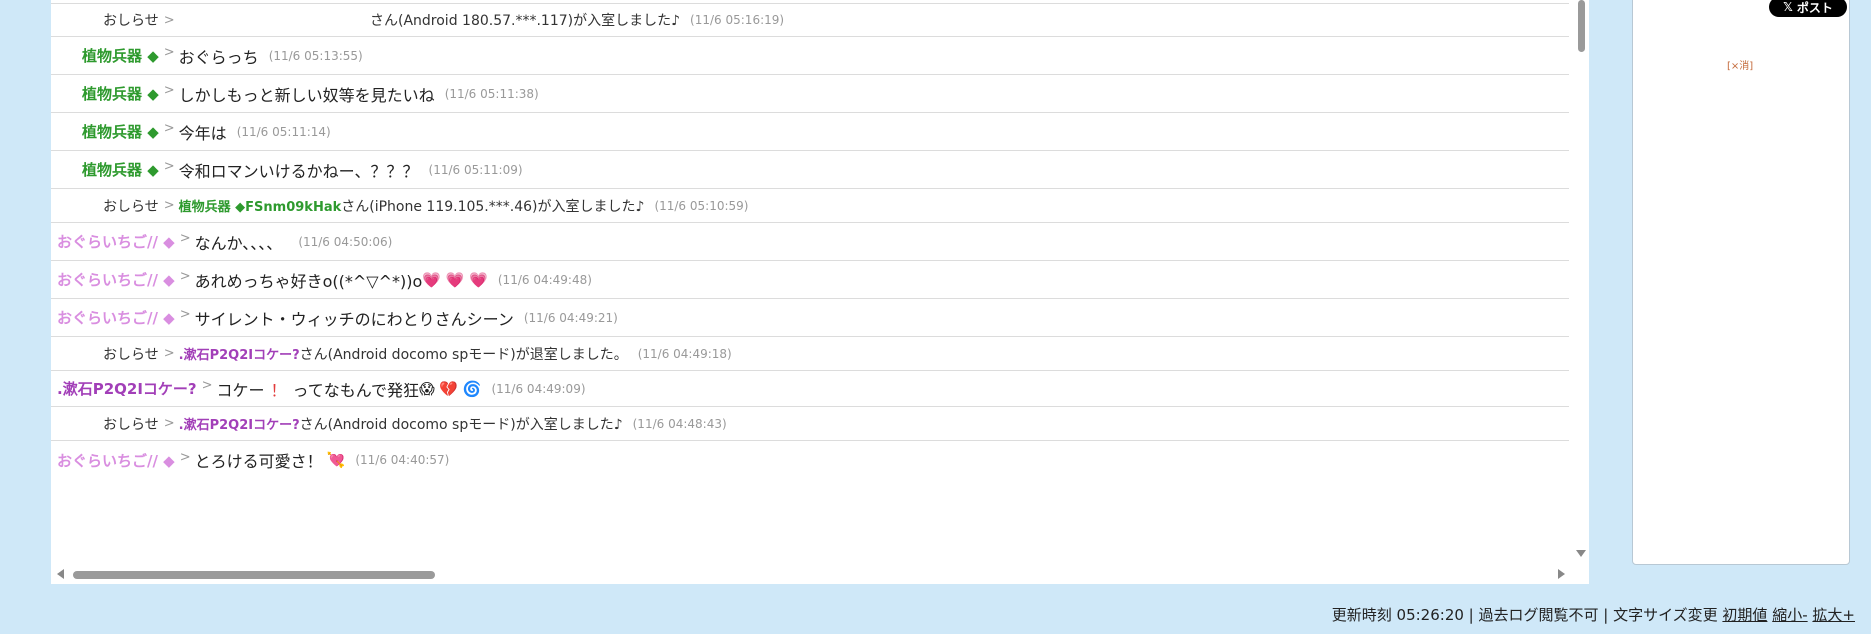 Image resolution: width=1871 pixels, height=634 pixels. What do you see at coordinates (278, 390) in the screenshot?
I see `exclamation-mark: ！` at bounding box center [278, 390].